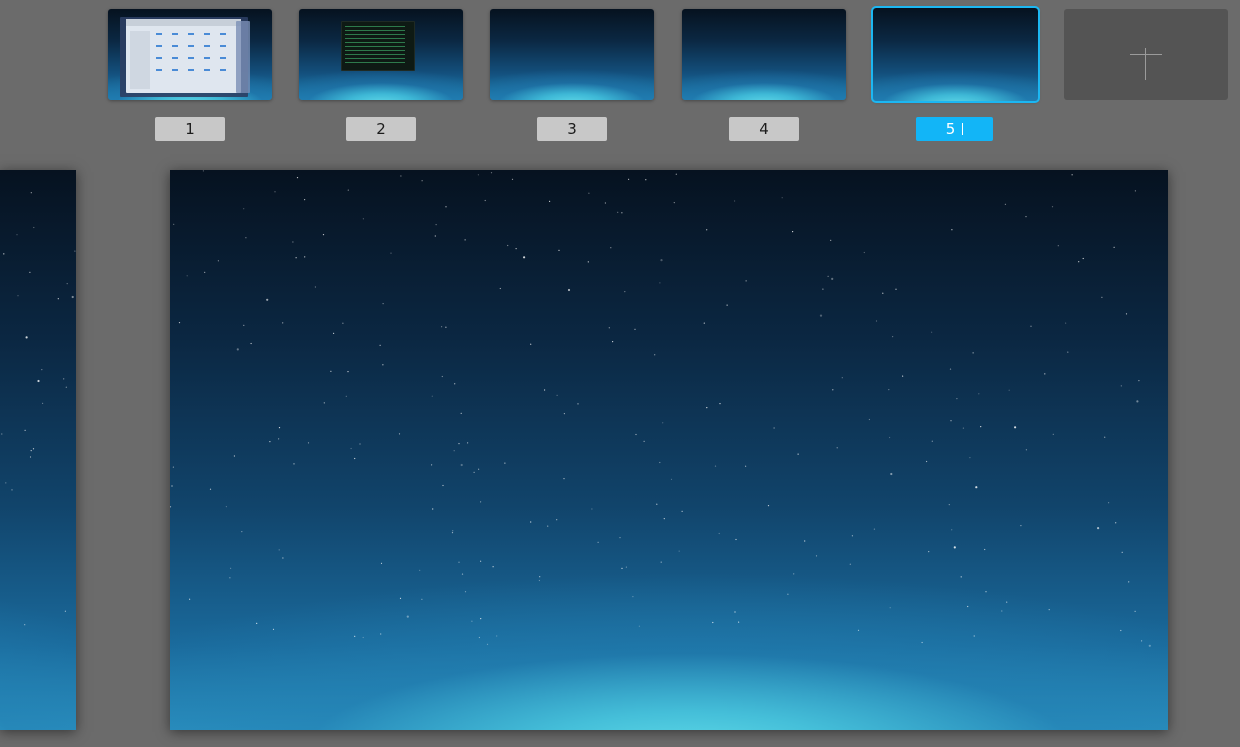  What do you see at coordinates (378, 46) in the screenshot?
I see `window-preview-terminal` at bounding box center [378, 46].